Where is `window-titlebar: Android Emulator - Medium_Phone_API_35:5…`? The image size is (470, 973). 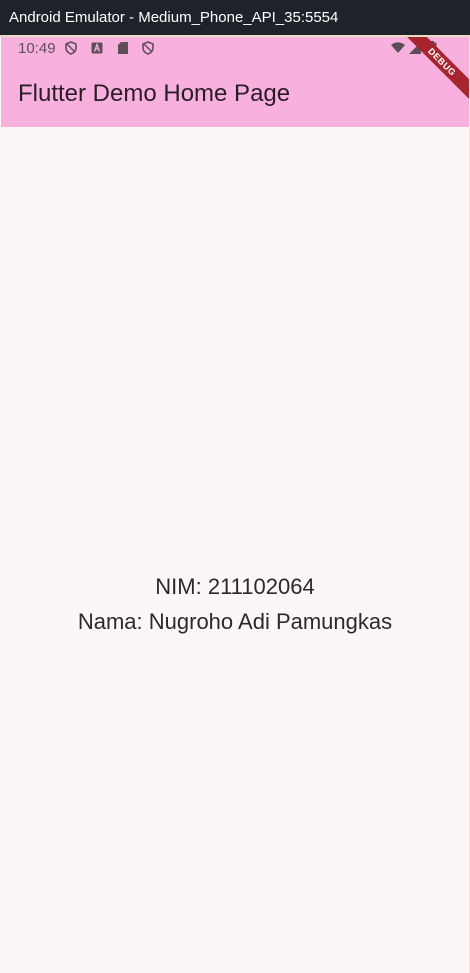 window-titlebar: Android Emulator - Medium_Phone_API_35:5… is located at coordinates (235, 17).